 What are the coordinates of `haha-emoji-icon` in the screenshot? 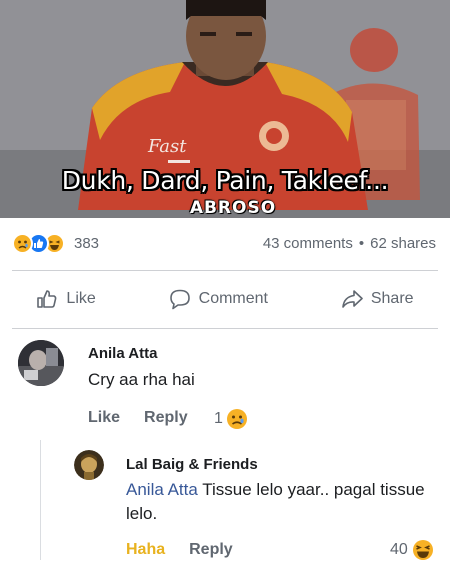 It's located at (422, 550).